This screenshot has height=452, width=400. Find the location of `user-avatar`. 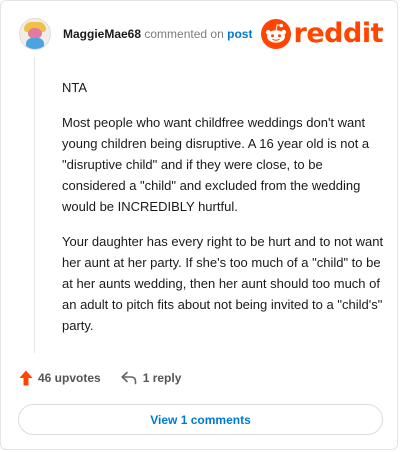

user-avatar is located at coordinates (35, 34).